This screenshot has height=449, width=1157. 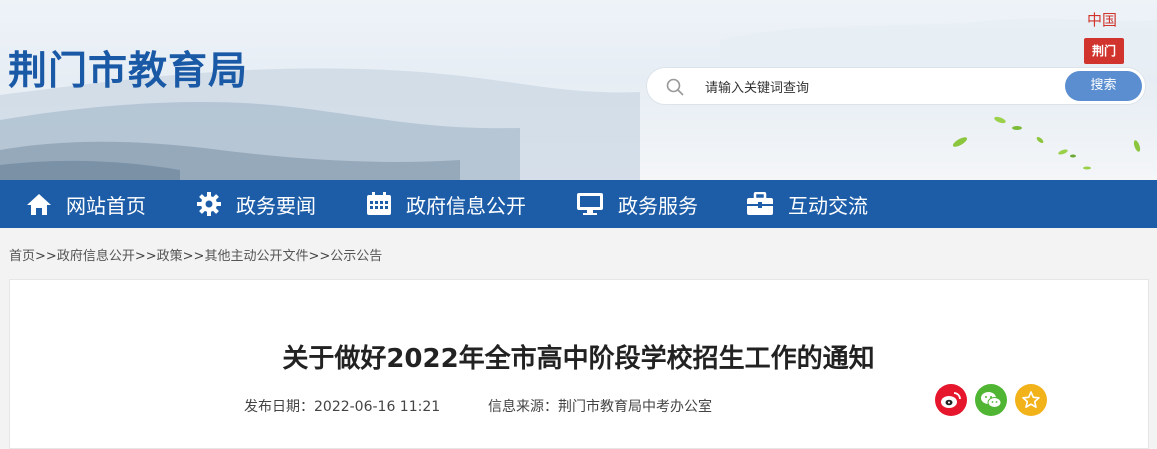 I want to click on search-icon, so click(x=675, y=87).